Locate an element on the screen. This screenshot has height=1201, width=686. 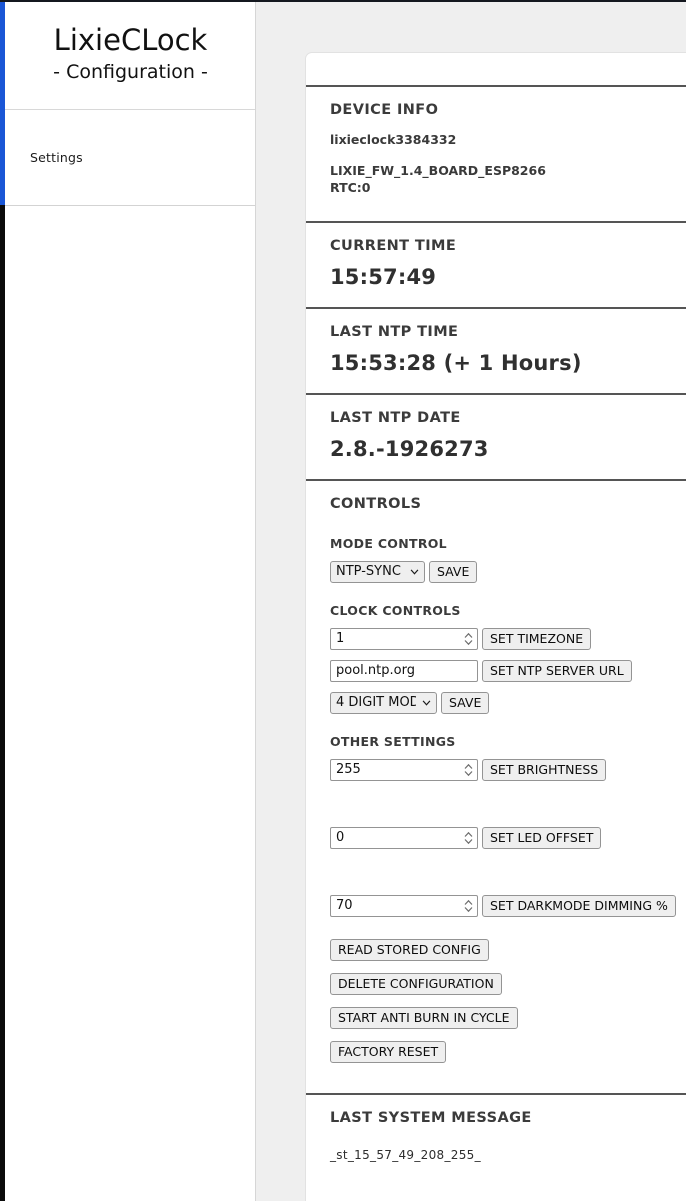
device-info-heading: DEVICE INFO is located at coordinates (384, 110).